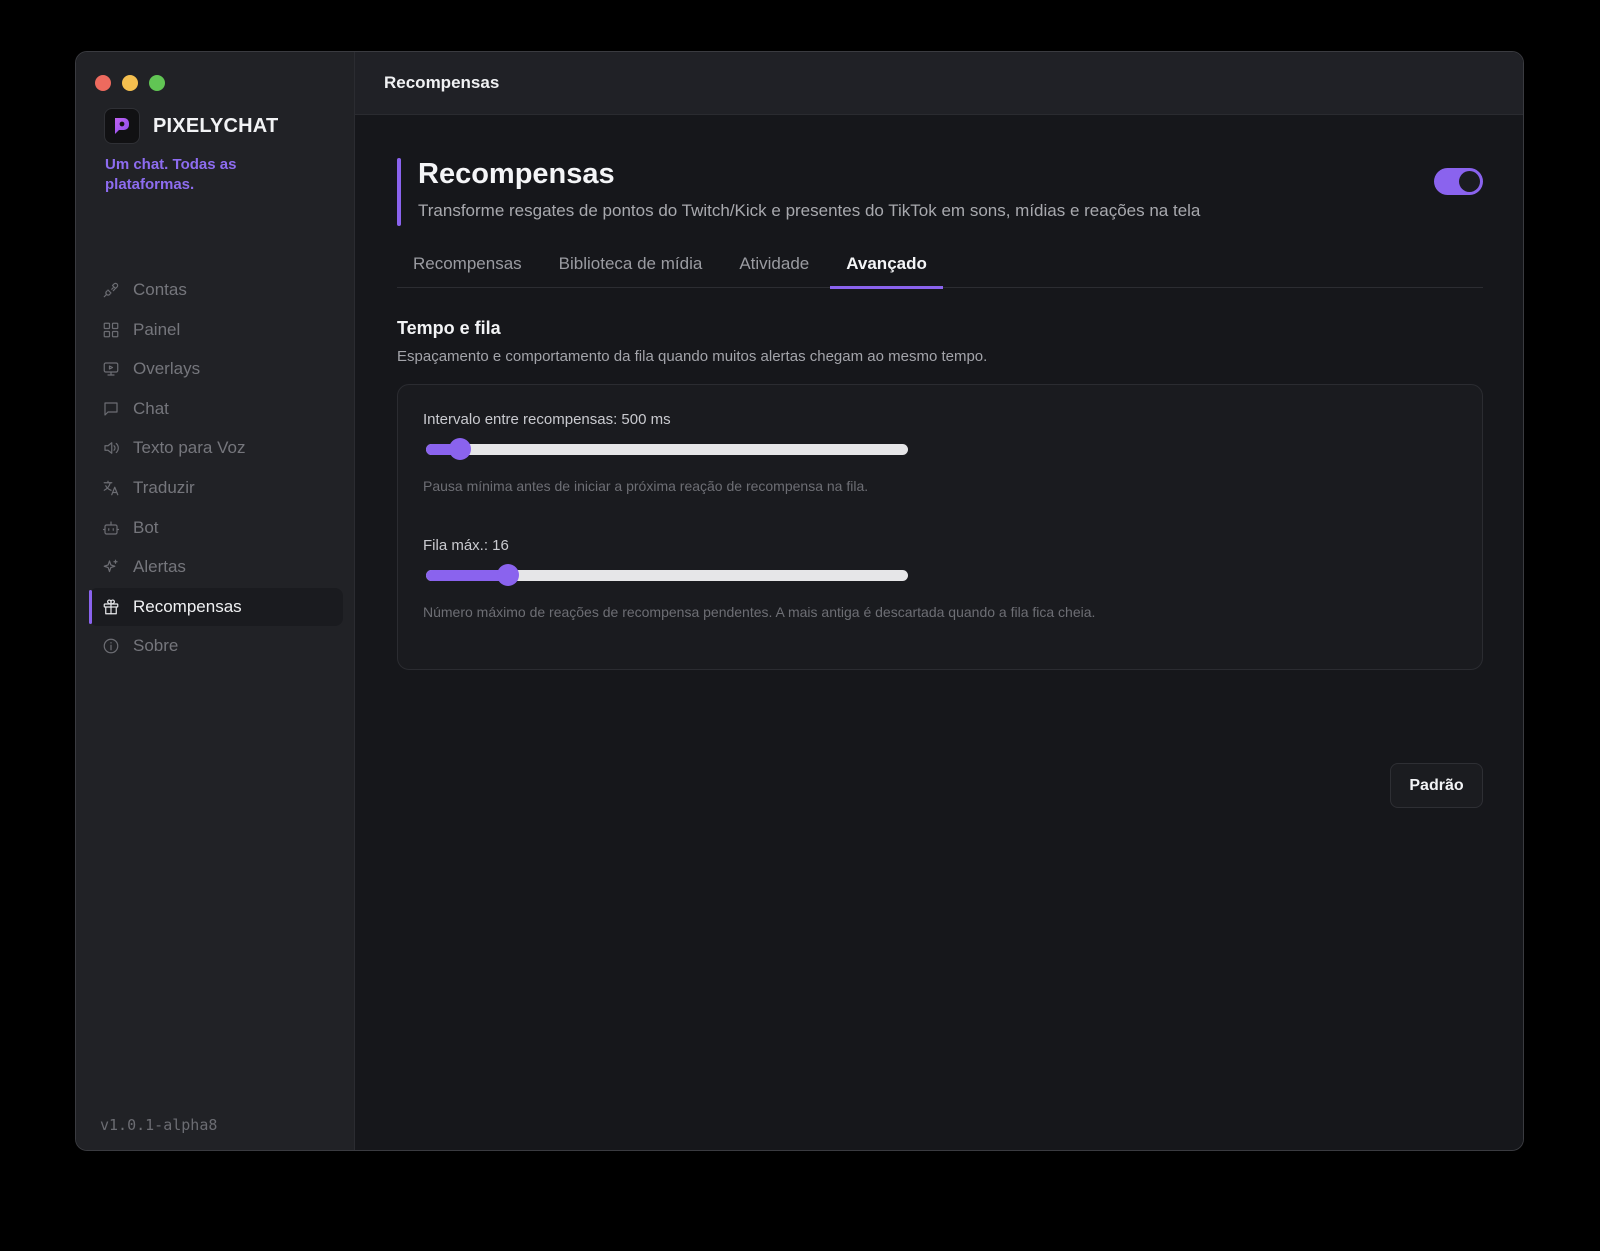 The width and height of the screenshot is (1600, 1251). I want to click on sidebar-item-bot: Bot, so click(216, 528).